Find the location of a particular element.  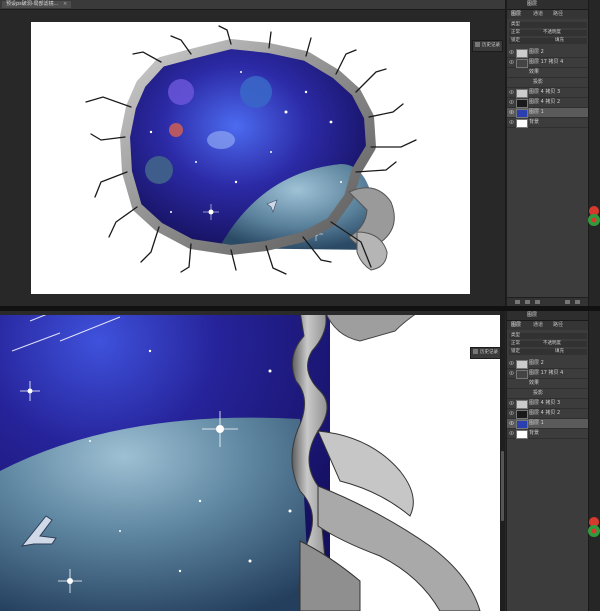

layer-effect-name: 效果 is located at coordinates (534, 383).